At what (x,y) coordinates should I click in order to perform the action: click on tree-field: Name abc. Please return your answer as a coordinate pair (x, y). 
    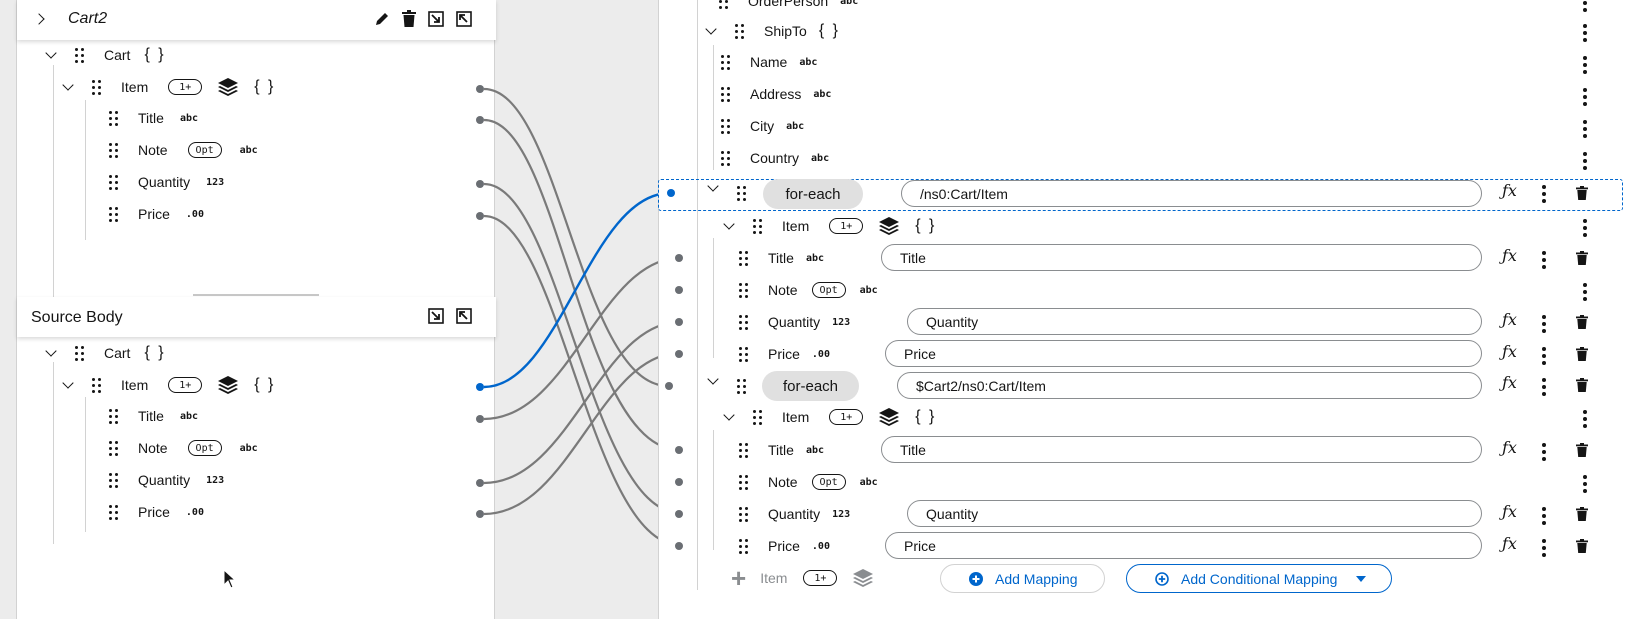
    Looking at the image, I should click on (769, 62).